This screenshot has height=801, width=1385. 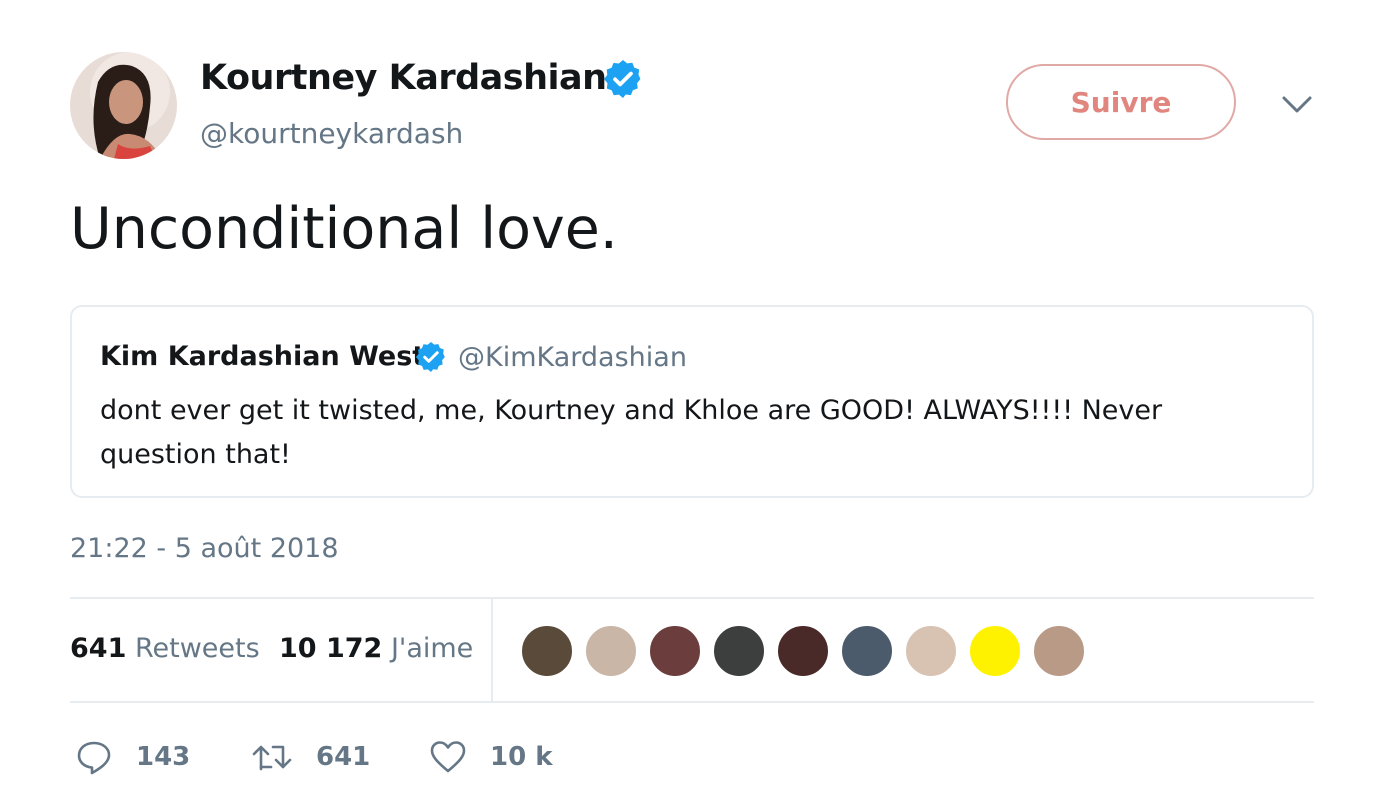 I want to click on heart-icon, so click(x=448, y=757).